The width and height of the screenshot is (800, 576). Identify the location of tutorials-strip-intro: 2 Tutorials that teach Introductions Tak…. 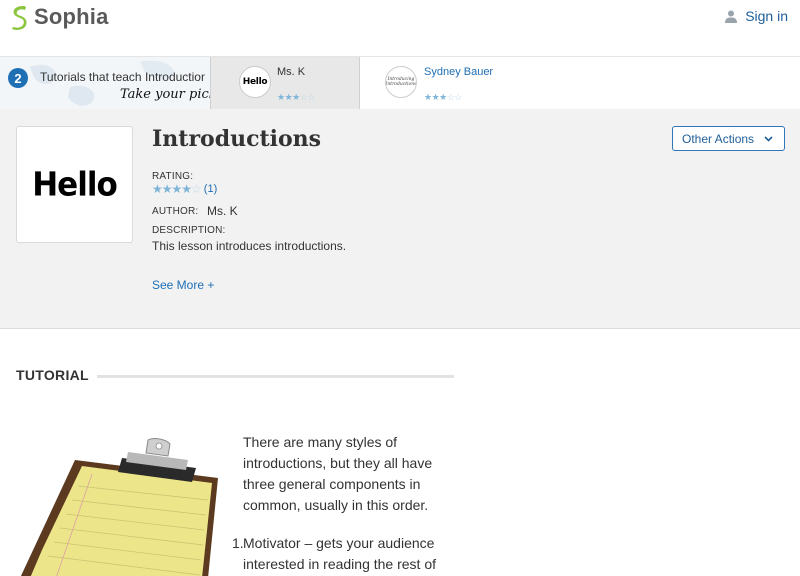
(105, 83).